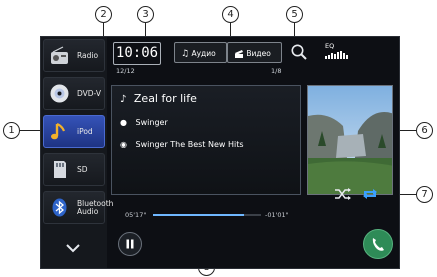  What do you see at coordinates (370, 194) in the screenshot?
I see `repeat-icon` at bounding box center [370, 194].